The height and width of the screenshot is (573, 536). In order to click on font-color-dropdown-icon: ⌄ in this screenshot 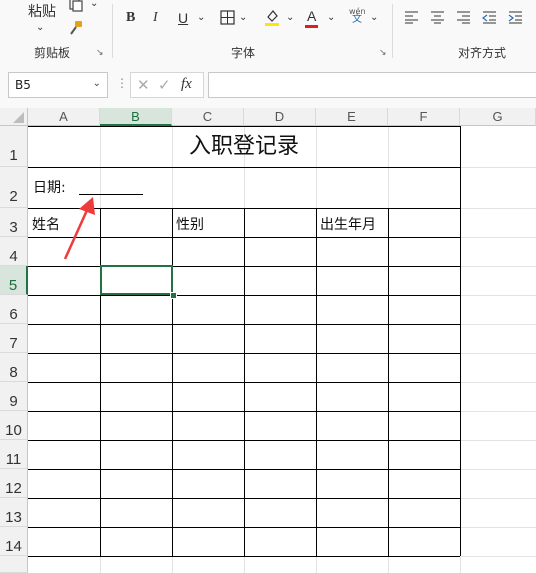, I will do `click(331, 18)`.